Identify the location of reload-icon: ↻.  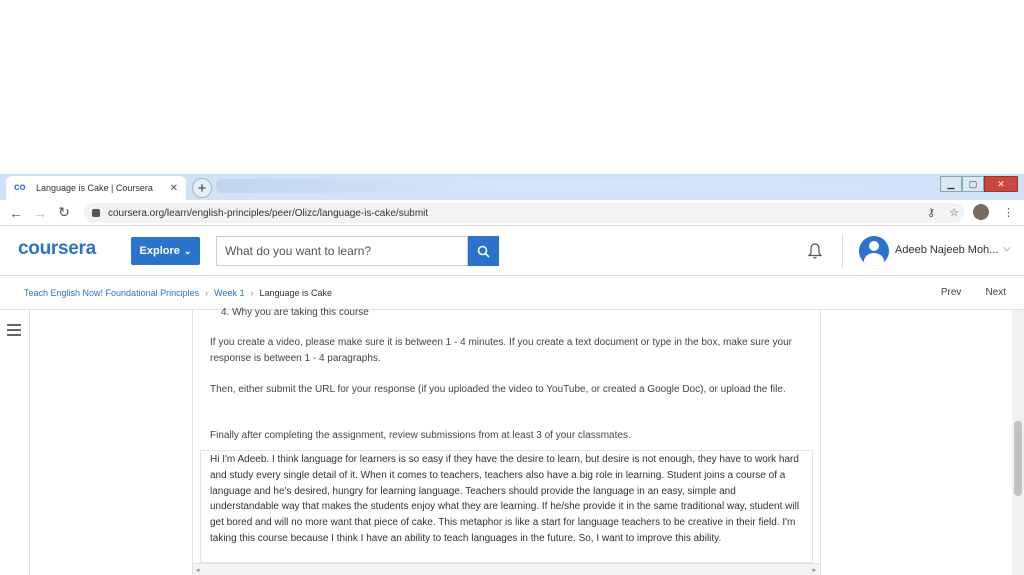
(64, 212).